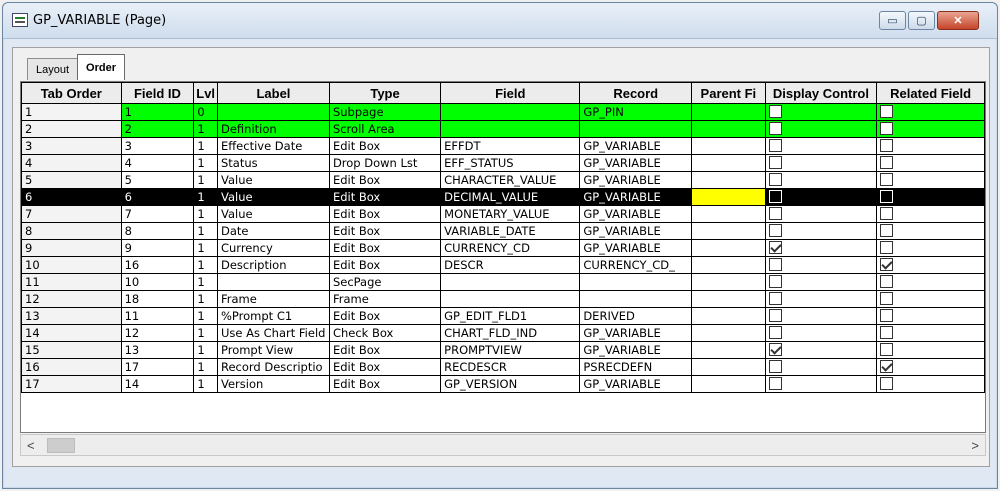  Describe the element at coordinates (510, 350) in the screenshot. I see `cell-field: PROMPTVIEW` at that location.